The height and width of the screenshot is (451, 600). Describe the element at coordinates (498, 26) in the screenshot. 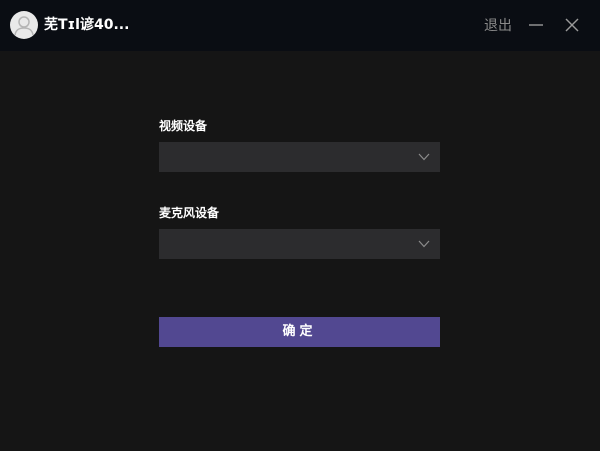

I see `logout-button: 退出` at that location.